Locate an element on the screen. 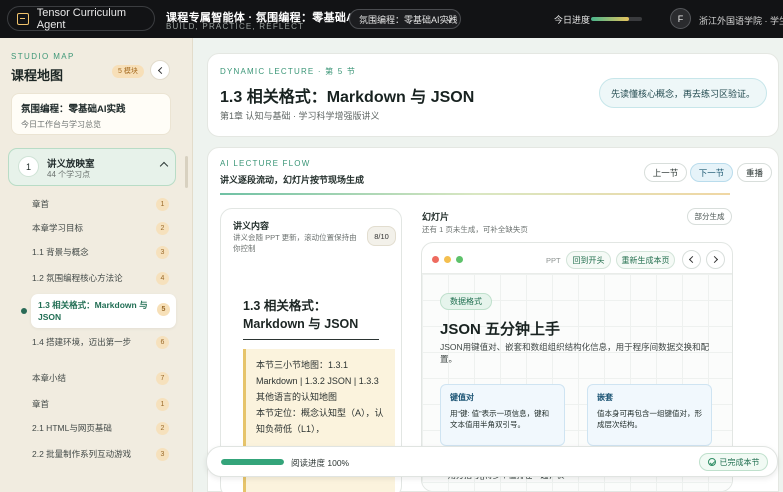 This screenshot has width=783, height=492. reading-progress-label: 阅读进度 100% is located at coordinates (320, 463).